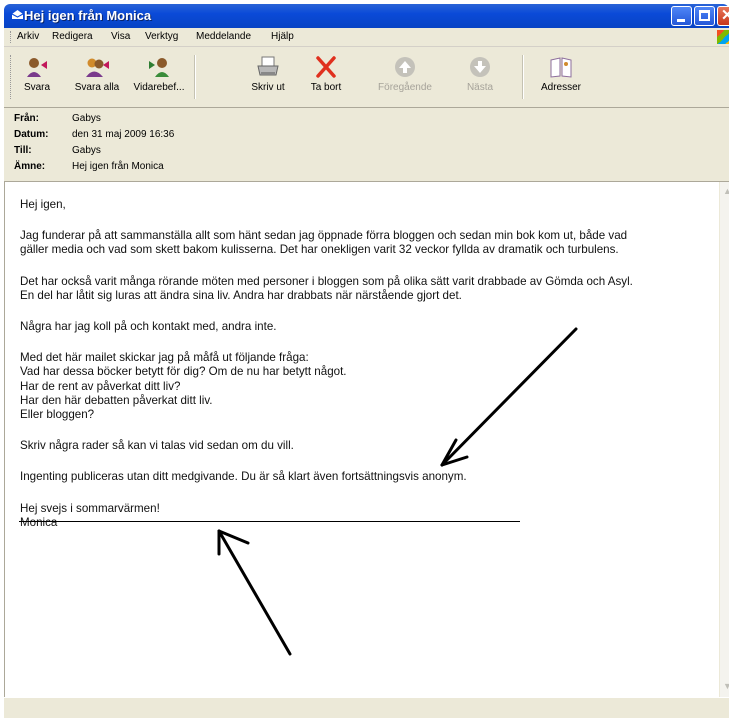  What do you see at coordinates (561, 67) in the screenshot?
I see `address-book-icon` at bounding box center [561, 67].